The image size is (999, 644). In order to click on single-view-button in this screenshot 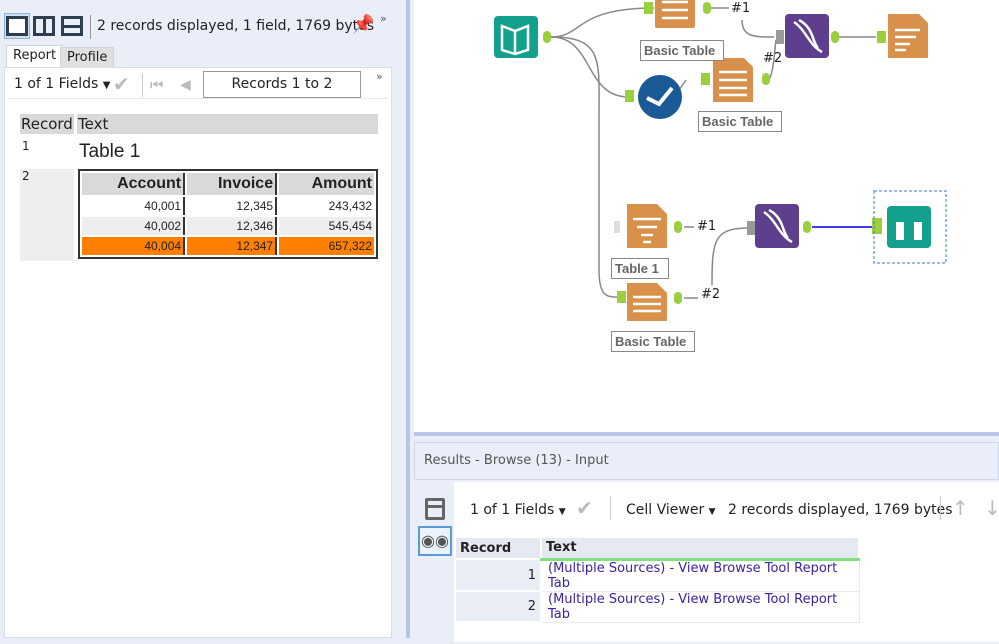, I will do `click(17, 26)`.